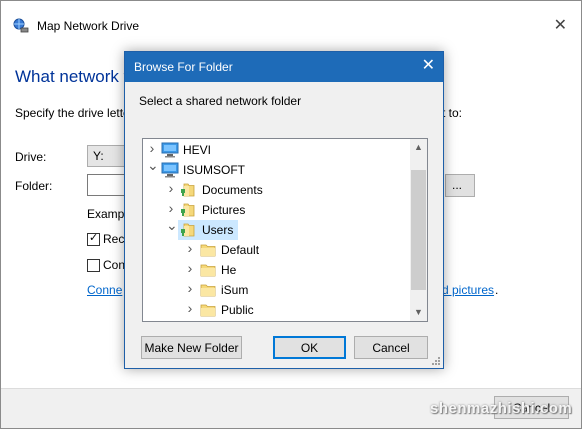  I want to click on credentials-label: Con, so click(114, 265).